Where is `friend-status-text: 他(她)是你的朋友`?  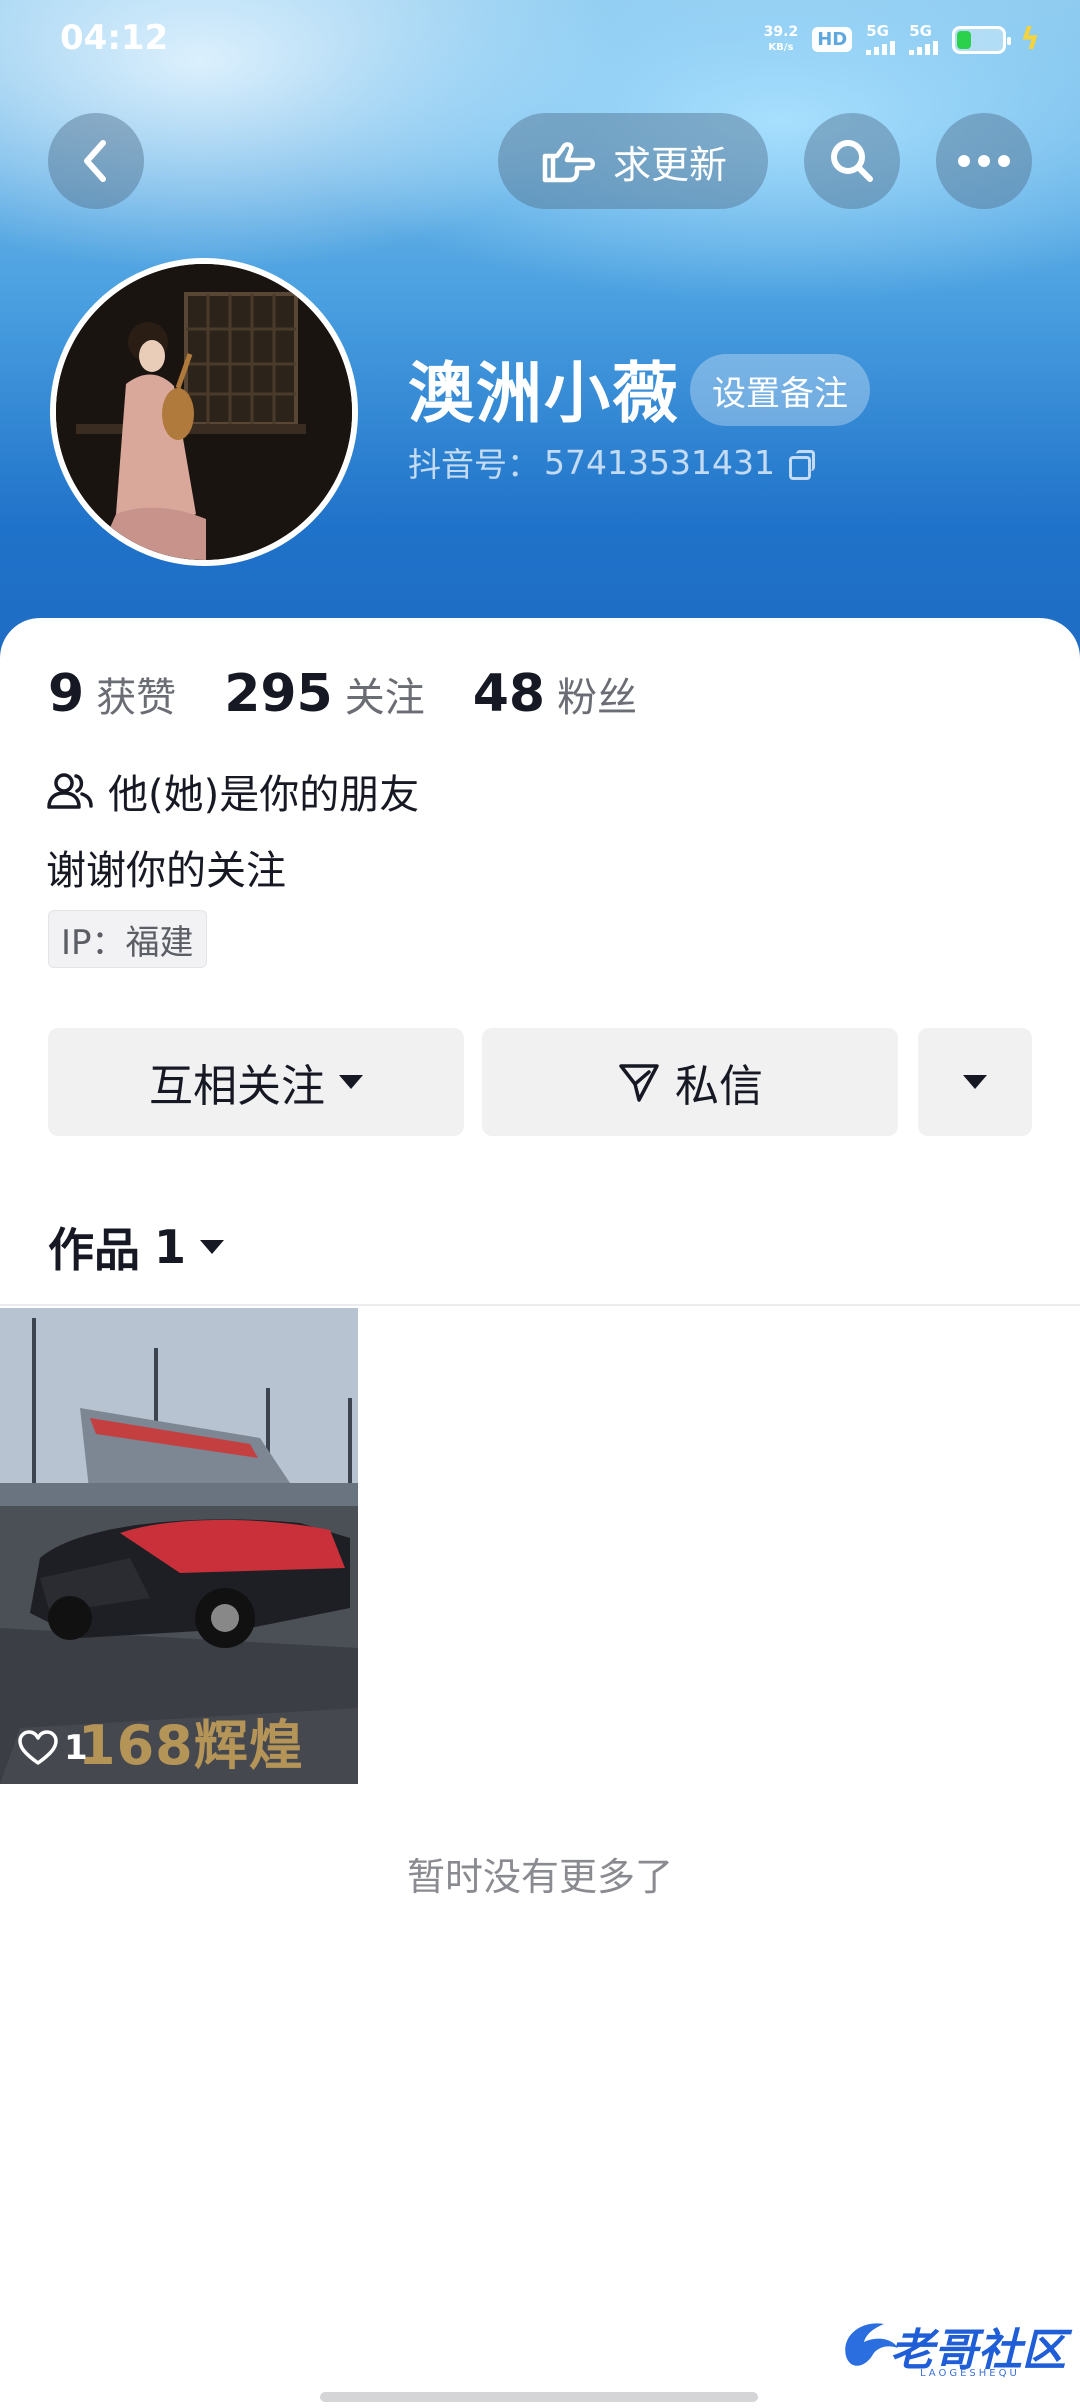
friend-status-text: 他(她)是你的朋友 is located at coordinates (264, 795).